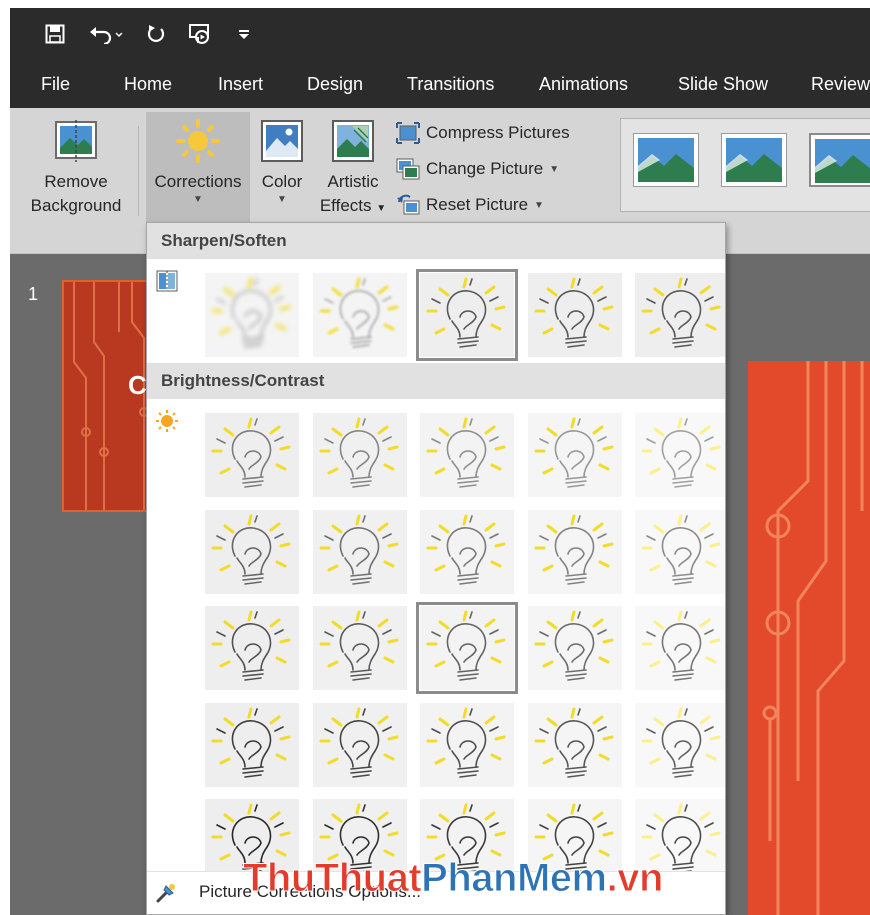 The height and width of the screenshot is (915, 870). Describe the element at coordinates (198, 141) in the screenshot. I see `sun-icon` at that location.